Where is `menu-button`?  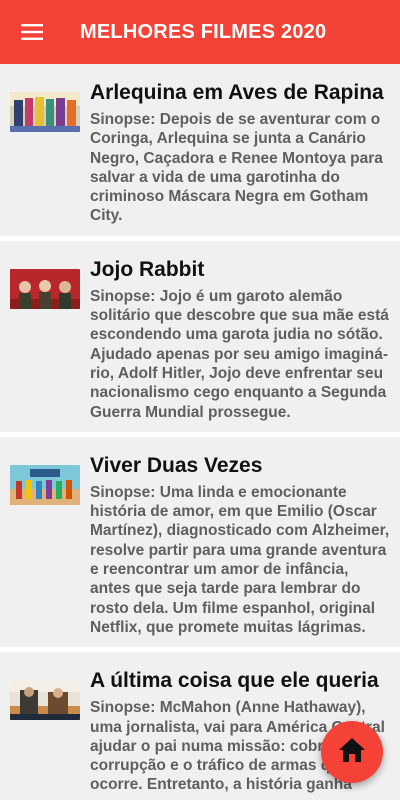 menu-button is located at coordinates (32, 32).